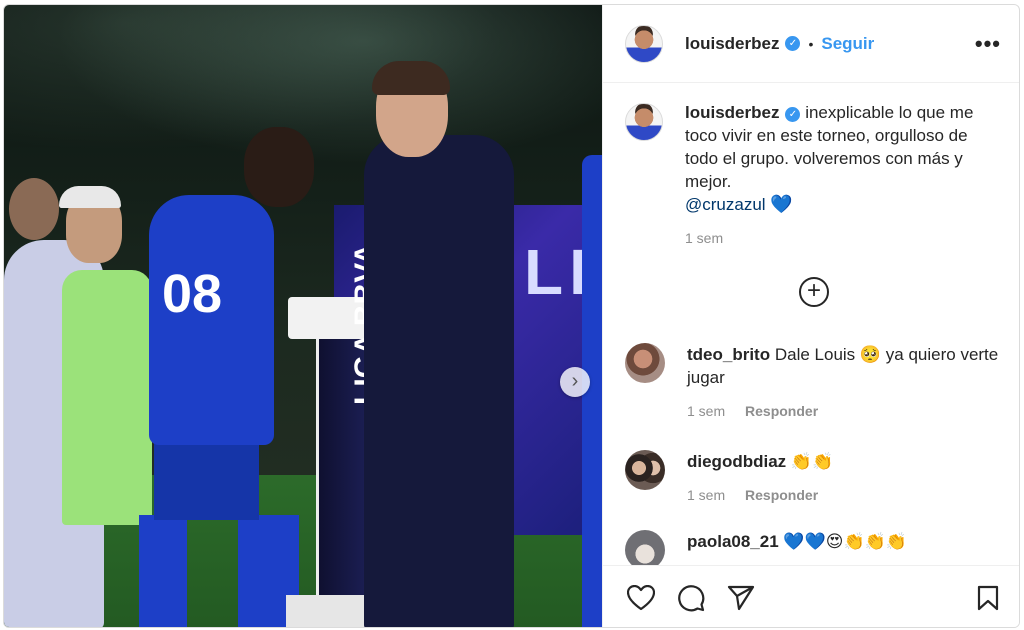  Describe the element at coordinates (812, 461) in the screenshot. I see `comment-text: 👏👏` at that location.